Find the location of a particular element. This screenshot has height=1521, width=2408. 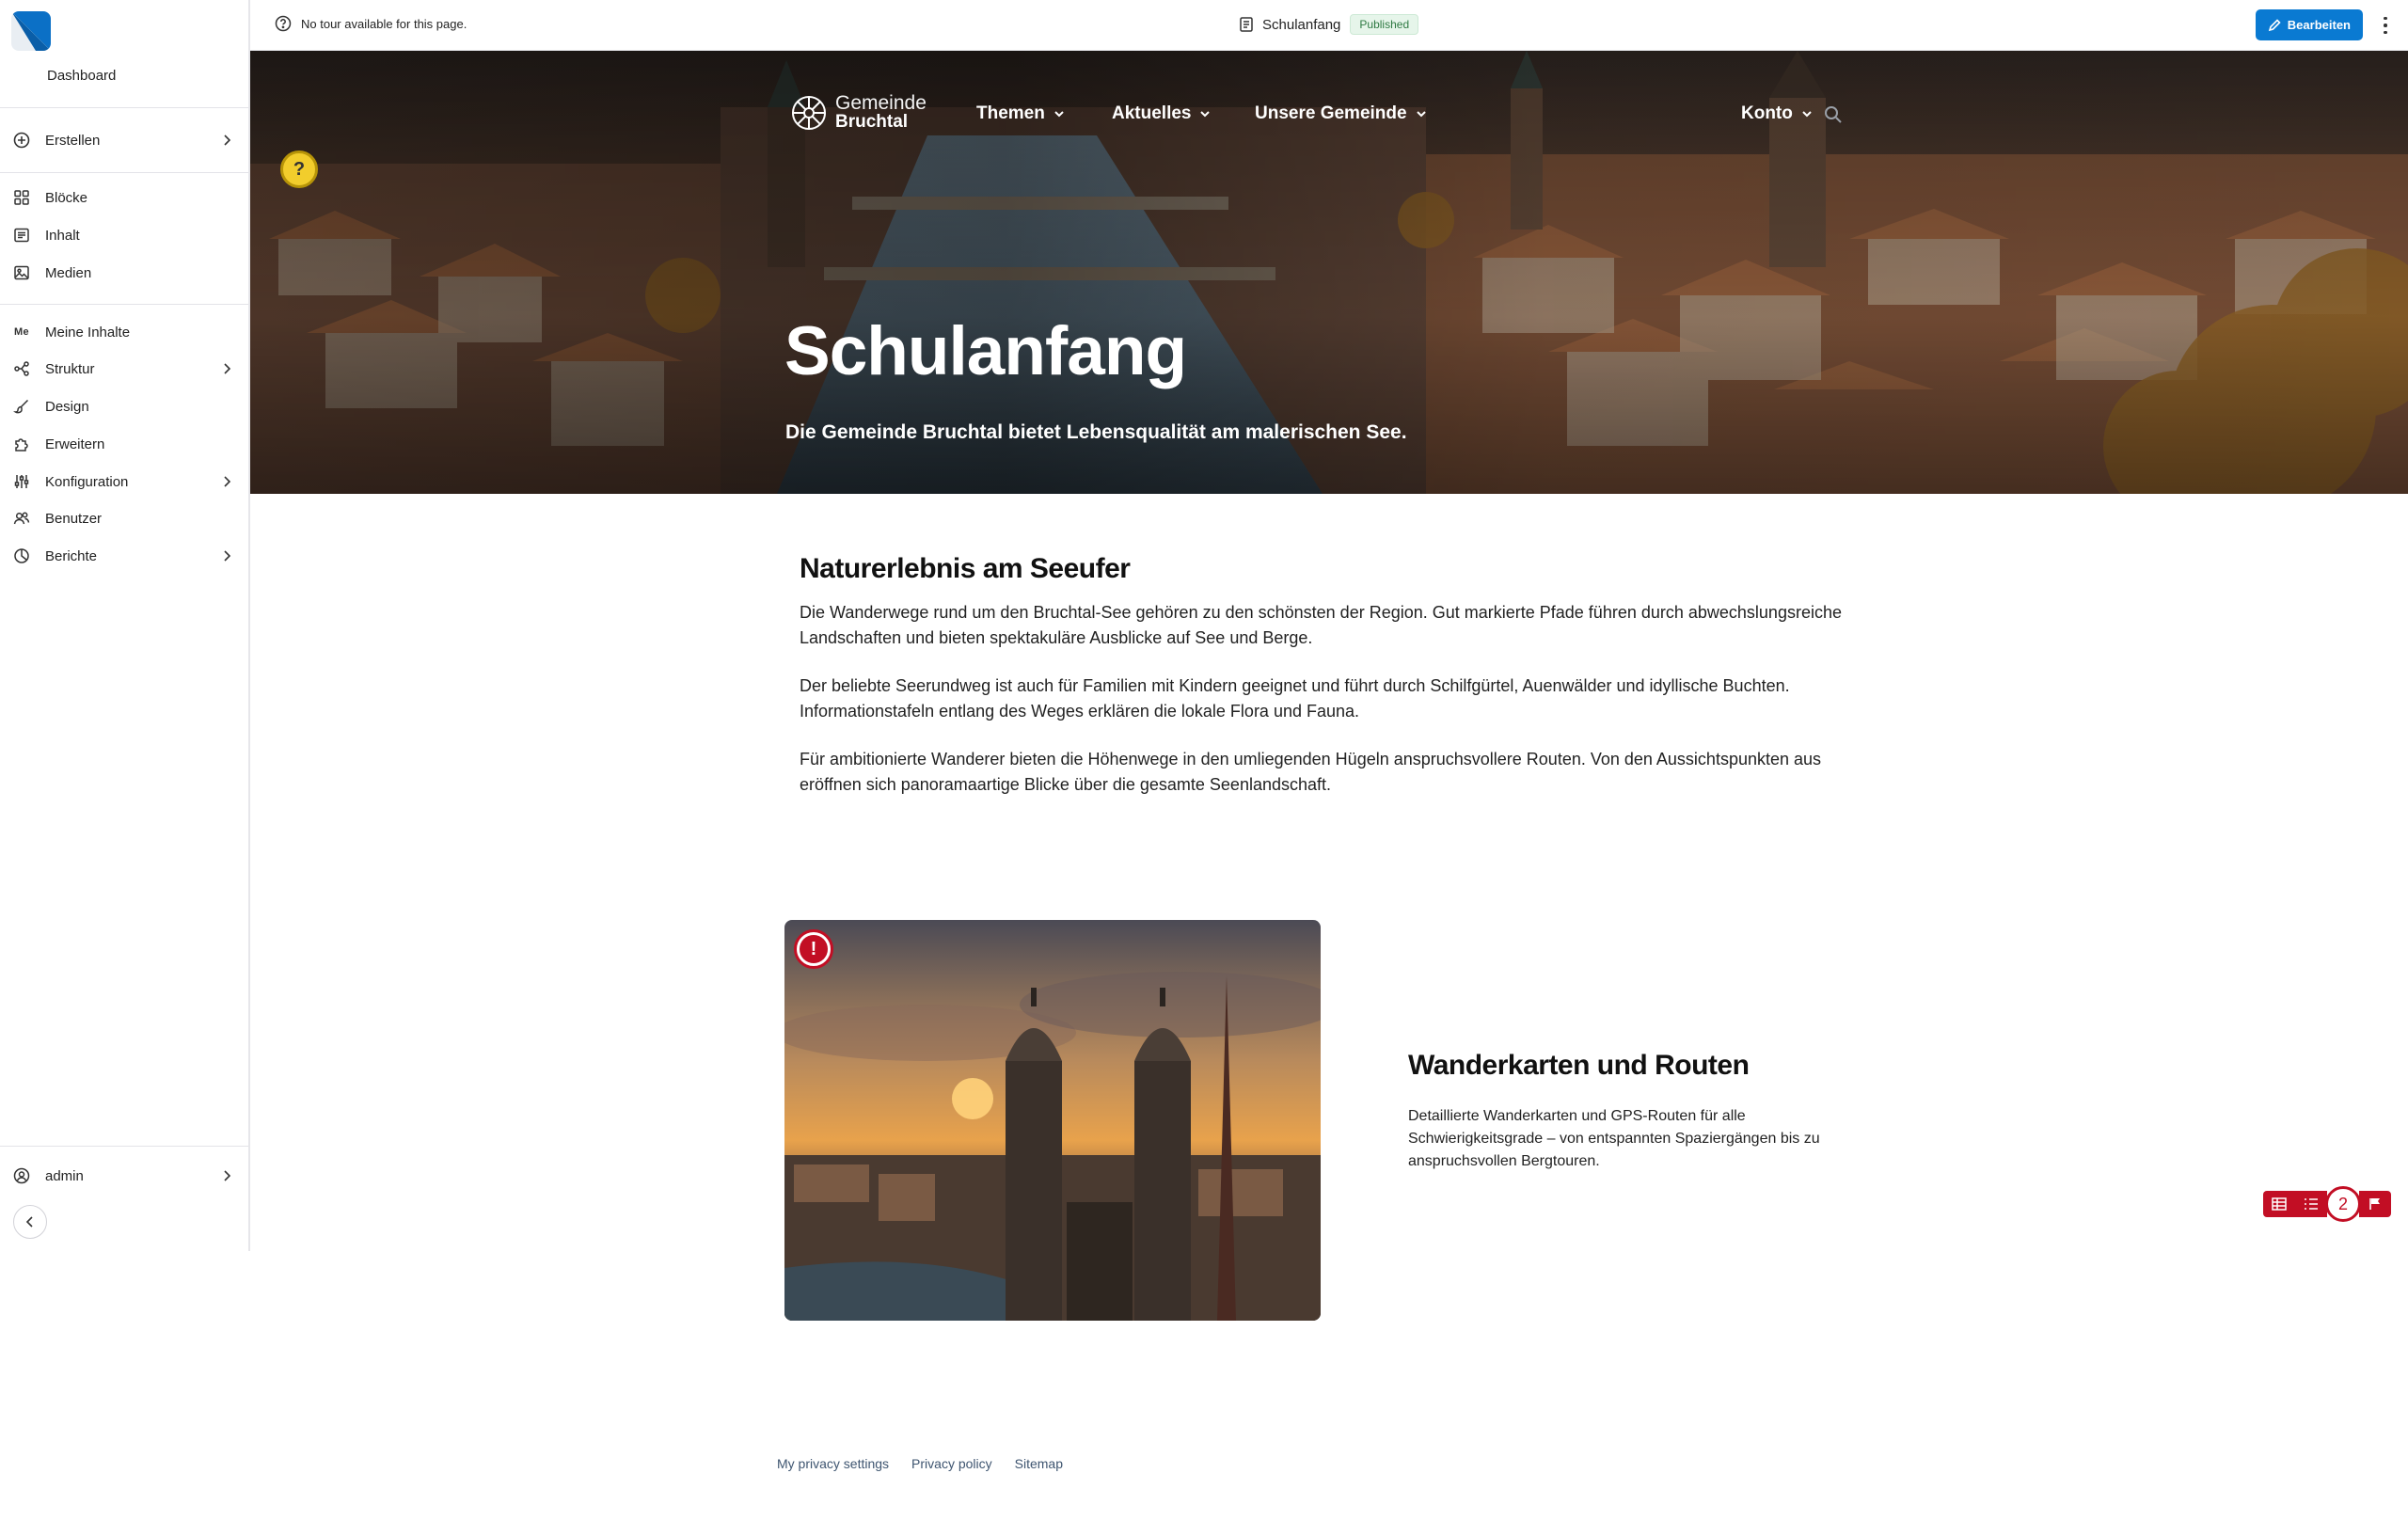

sidebar-item-label: Erweitern is located at coordinates (75, 444).